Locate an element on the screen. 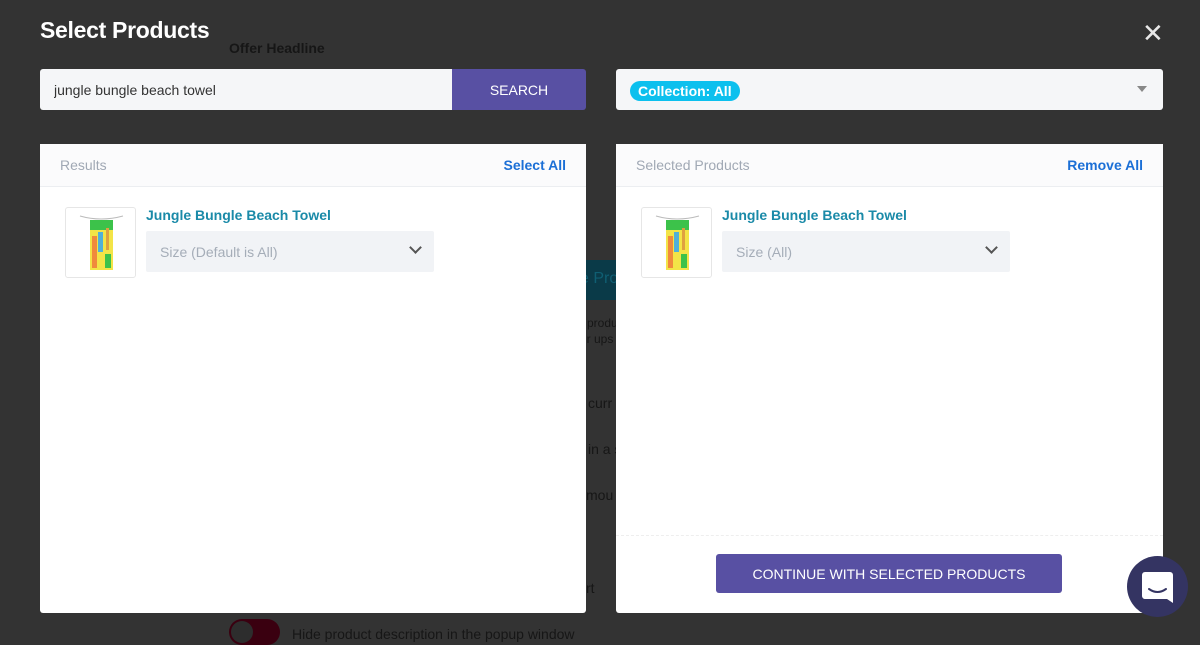  size-select: Size (All) is located at coordinates (866, 251).